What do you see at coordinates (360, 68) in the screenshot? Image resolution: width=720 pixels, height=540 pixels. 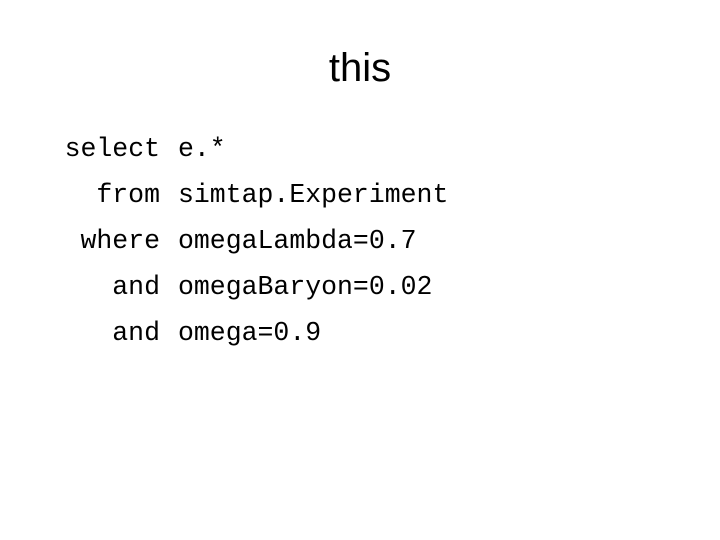 I see `slide-title: this` at bounding box center [360, 68].